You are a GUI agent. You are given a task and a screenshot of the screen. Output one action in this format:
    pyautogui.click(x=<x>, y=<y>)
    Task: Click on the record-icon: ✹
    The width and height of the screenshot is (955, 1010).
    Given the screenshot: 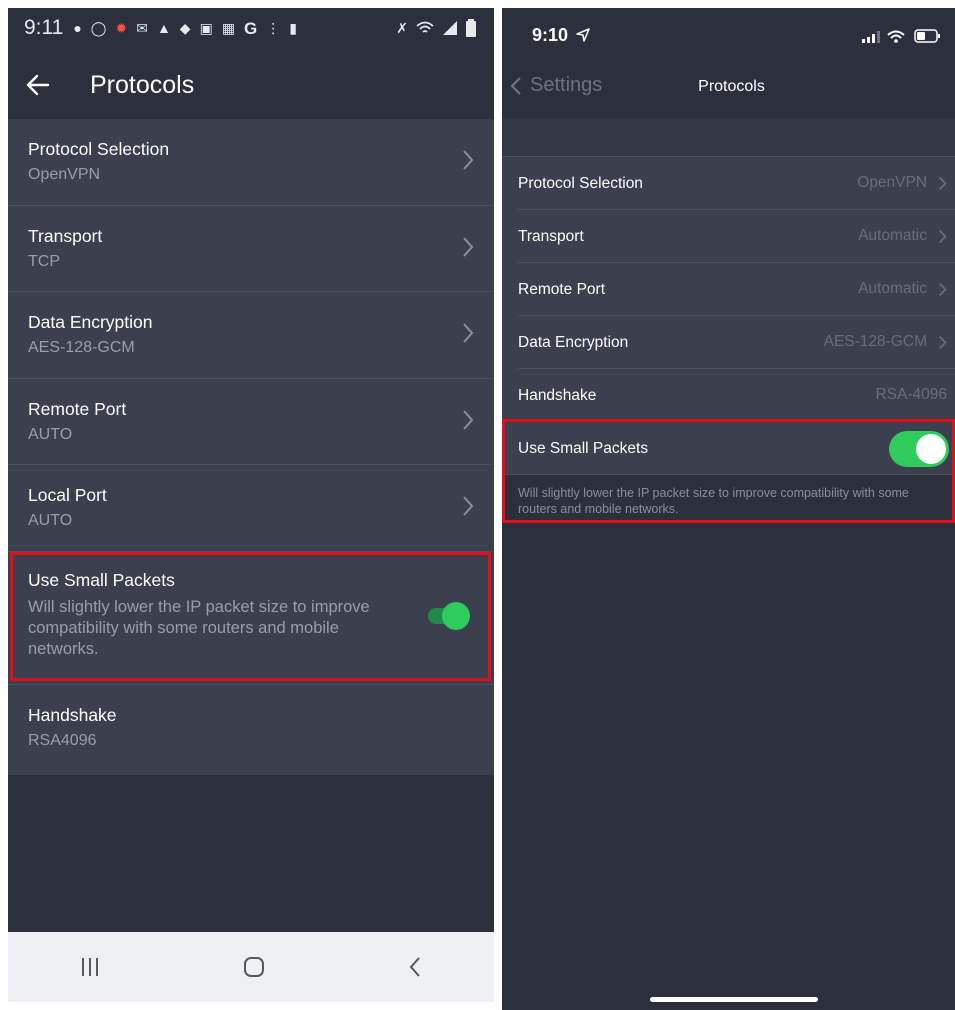 What is the action you would take?
    pyautogui.click(x=121, y=28)
    